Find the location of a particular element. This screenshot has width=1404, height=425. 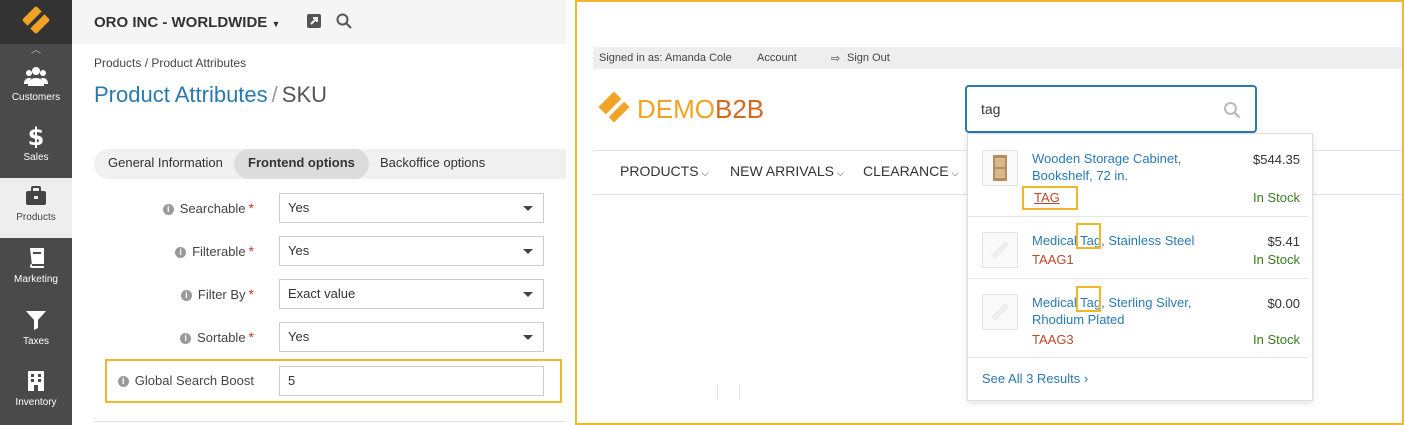

dollar-icon: $ is located at coordinates (36, 136).